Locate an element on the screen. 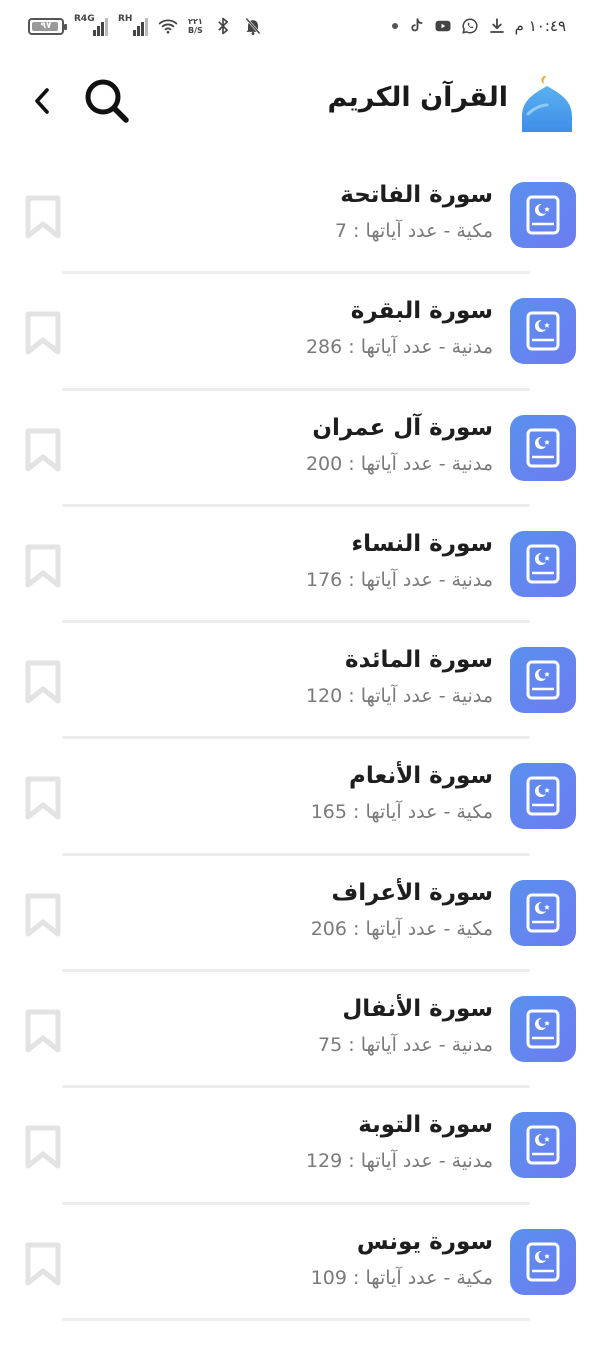 Image resolution: width=592 pixels, height=1349 pixels. surah-row: سورة الأعراف مكية - عدد آياتها : 206 is located at coordinates (296, 914).